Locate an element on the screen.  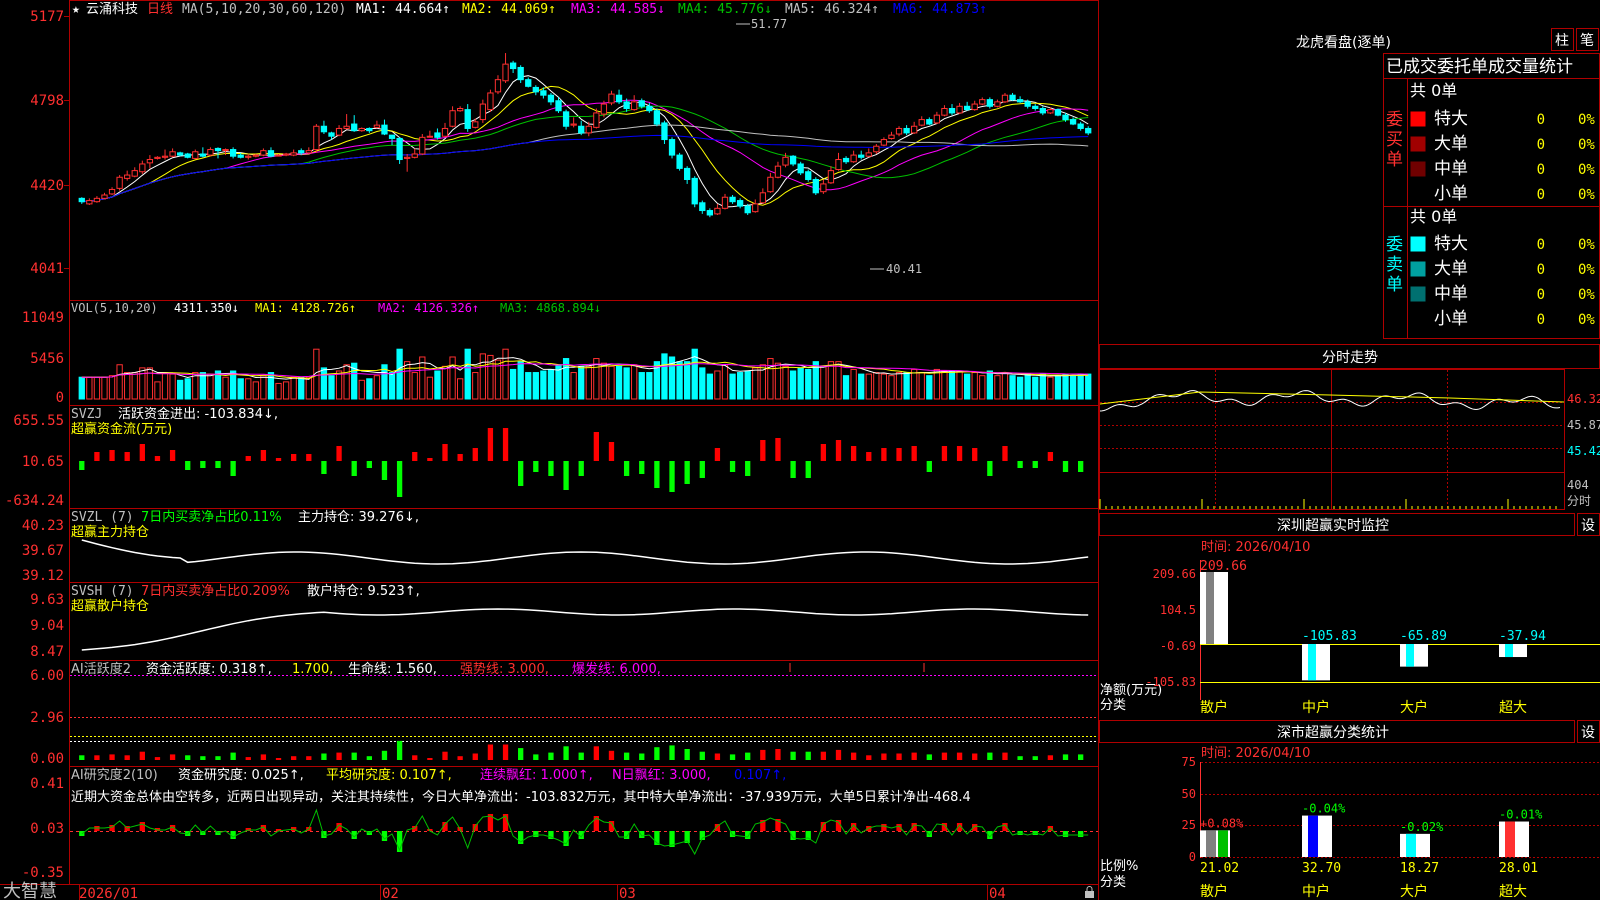
stat-row-count: 0 is located at coordinates (1541, 270).